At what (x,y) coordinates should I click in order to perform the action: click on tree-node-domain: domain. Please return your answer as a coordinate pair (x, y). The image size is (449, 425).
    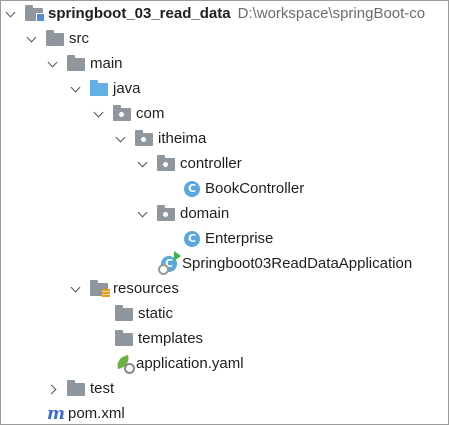
    Looking at the image, I should click on (183, 213).